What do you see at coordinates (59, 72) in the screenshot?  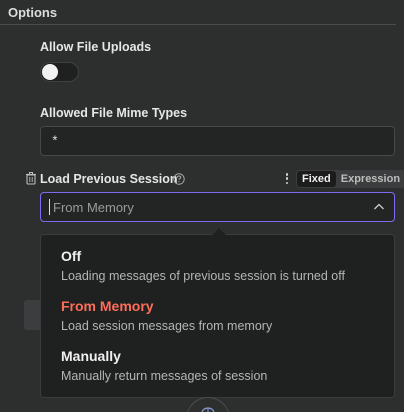 I see `file-uploads-toggle` at bounding box center [59, 72].